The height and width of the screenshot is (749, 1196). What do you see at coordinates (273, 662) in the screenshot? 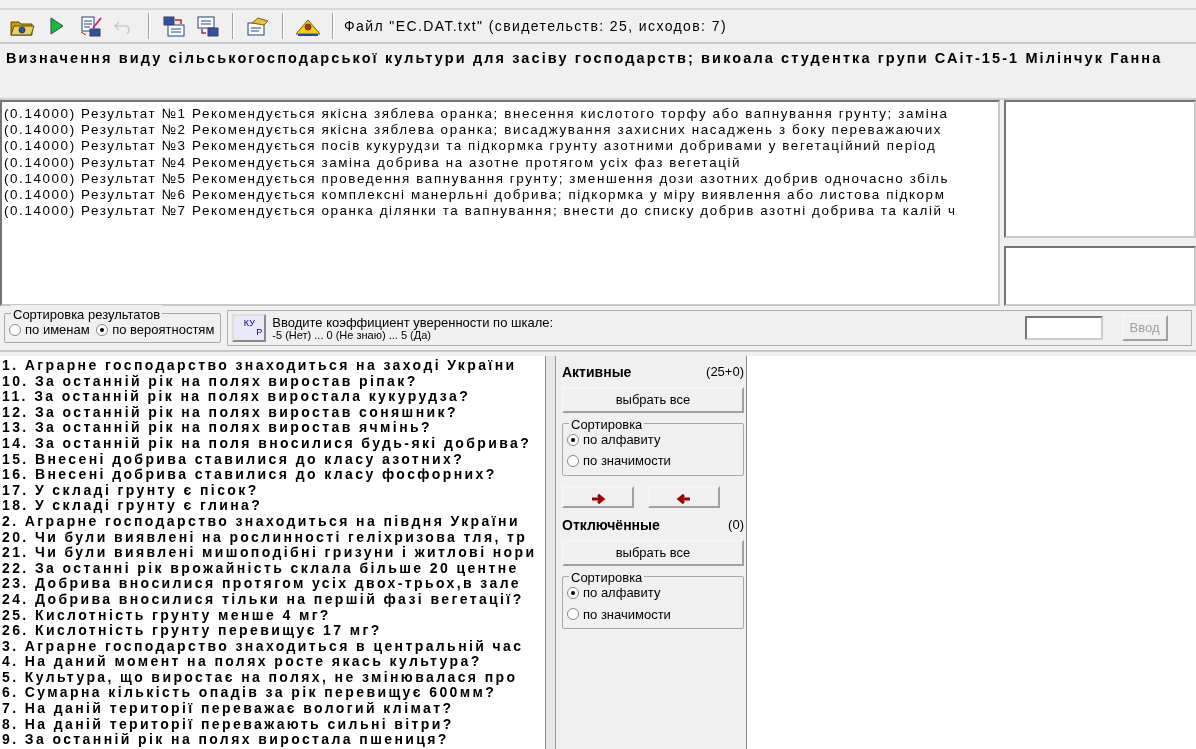
I see `question-item: 4. На даний момент на полях росте якась культура?` at bounding box center [273, 662].